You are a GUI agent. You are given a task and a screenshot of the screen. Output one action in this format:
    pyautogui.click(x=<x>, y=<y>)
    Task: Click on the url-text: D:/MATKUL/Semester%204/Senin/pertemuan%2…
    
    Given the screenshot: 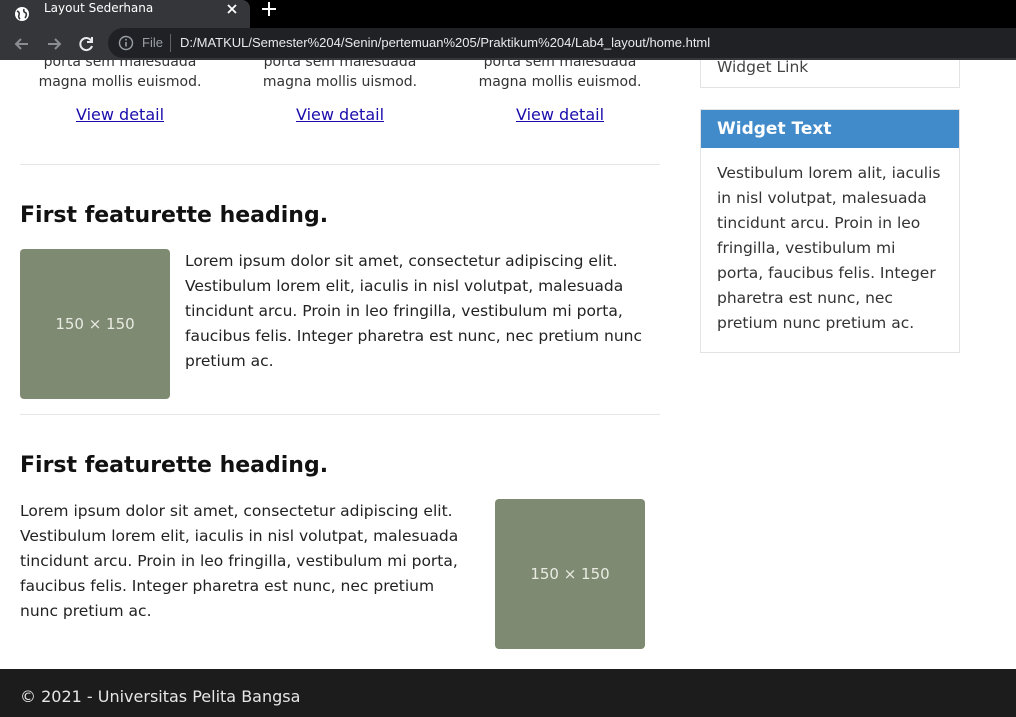 What is the action you would take?
    pyautogui.click(x=445, y=42)
    